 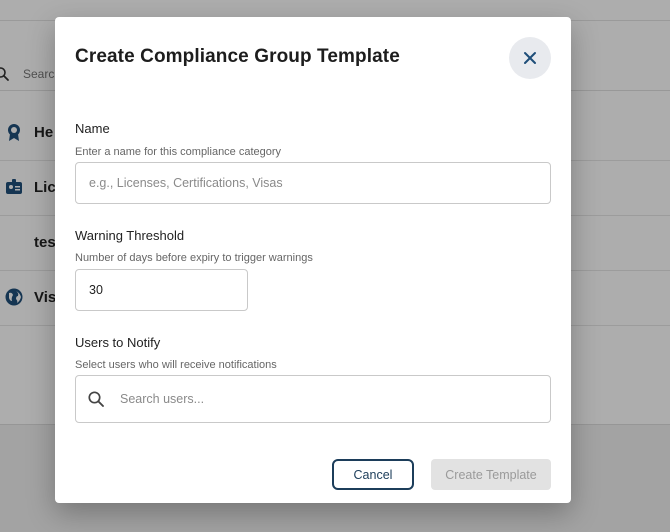 I want to click on warning-threshold-label: Warning Threshold, so click(x=130, y=235).